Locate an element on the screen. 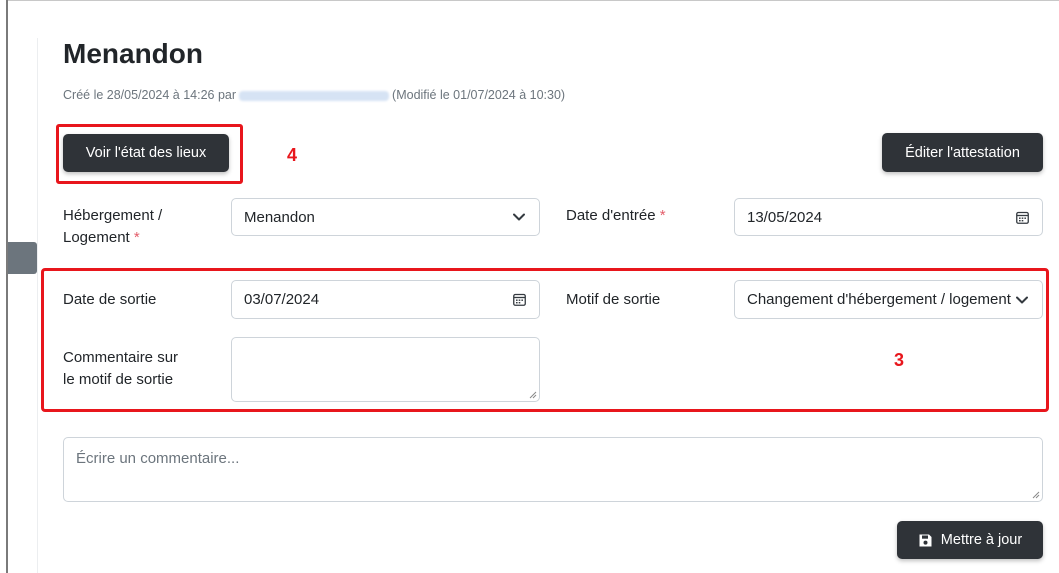 The image size is (1059, 573). window-top-border is located at coordinates (532, 0).